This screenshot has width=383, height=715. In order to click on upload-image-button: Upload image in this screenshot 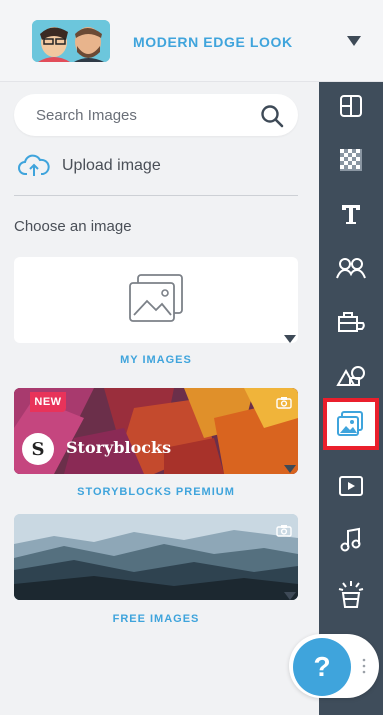, I will do `click(89, 166)`.